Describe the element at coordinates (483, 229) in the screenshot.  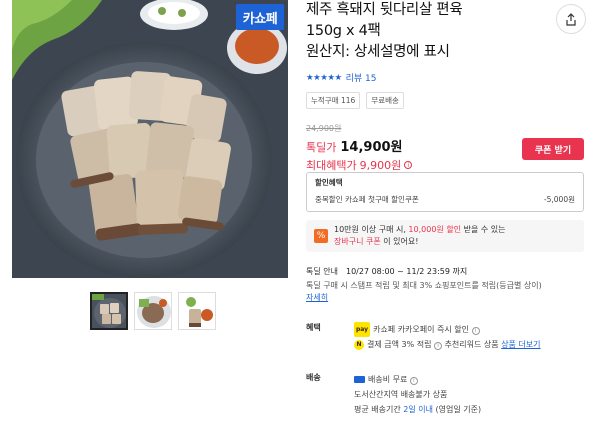
I see `promo-text-b: 받을 수 있는` at that location.